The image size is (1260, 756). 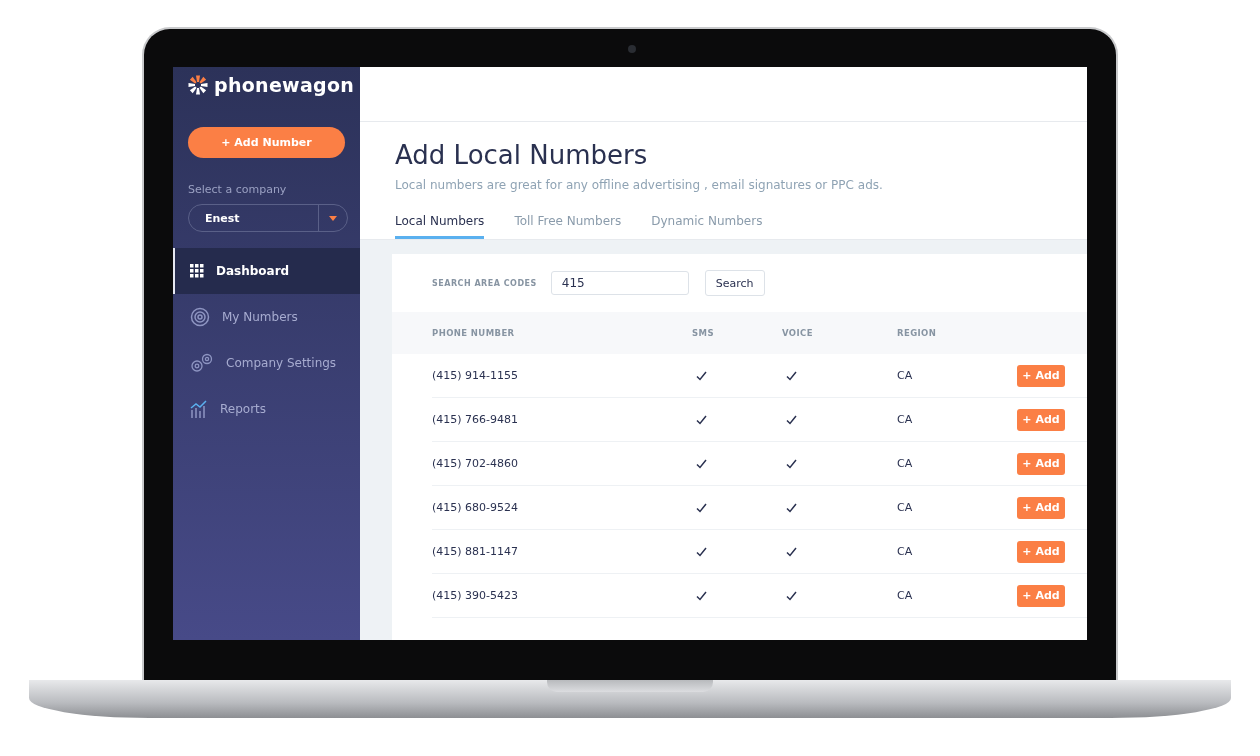 I want to click on camera-icon, so click(x=632, y=49).